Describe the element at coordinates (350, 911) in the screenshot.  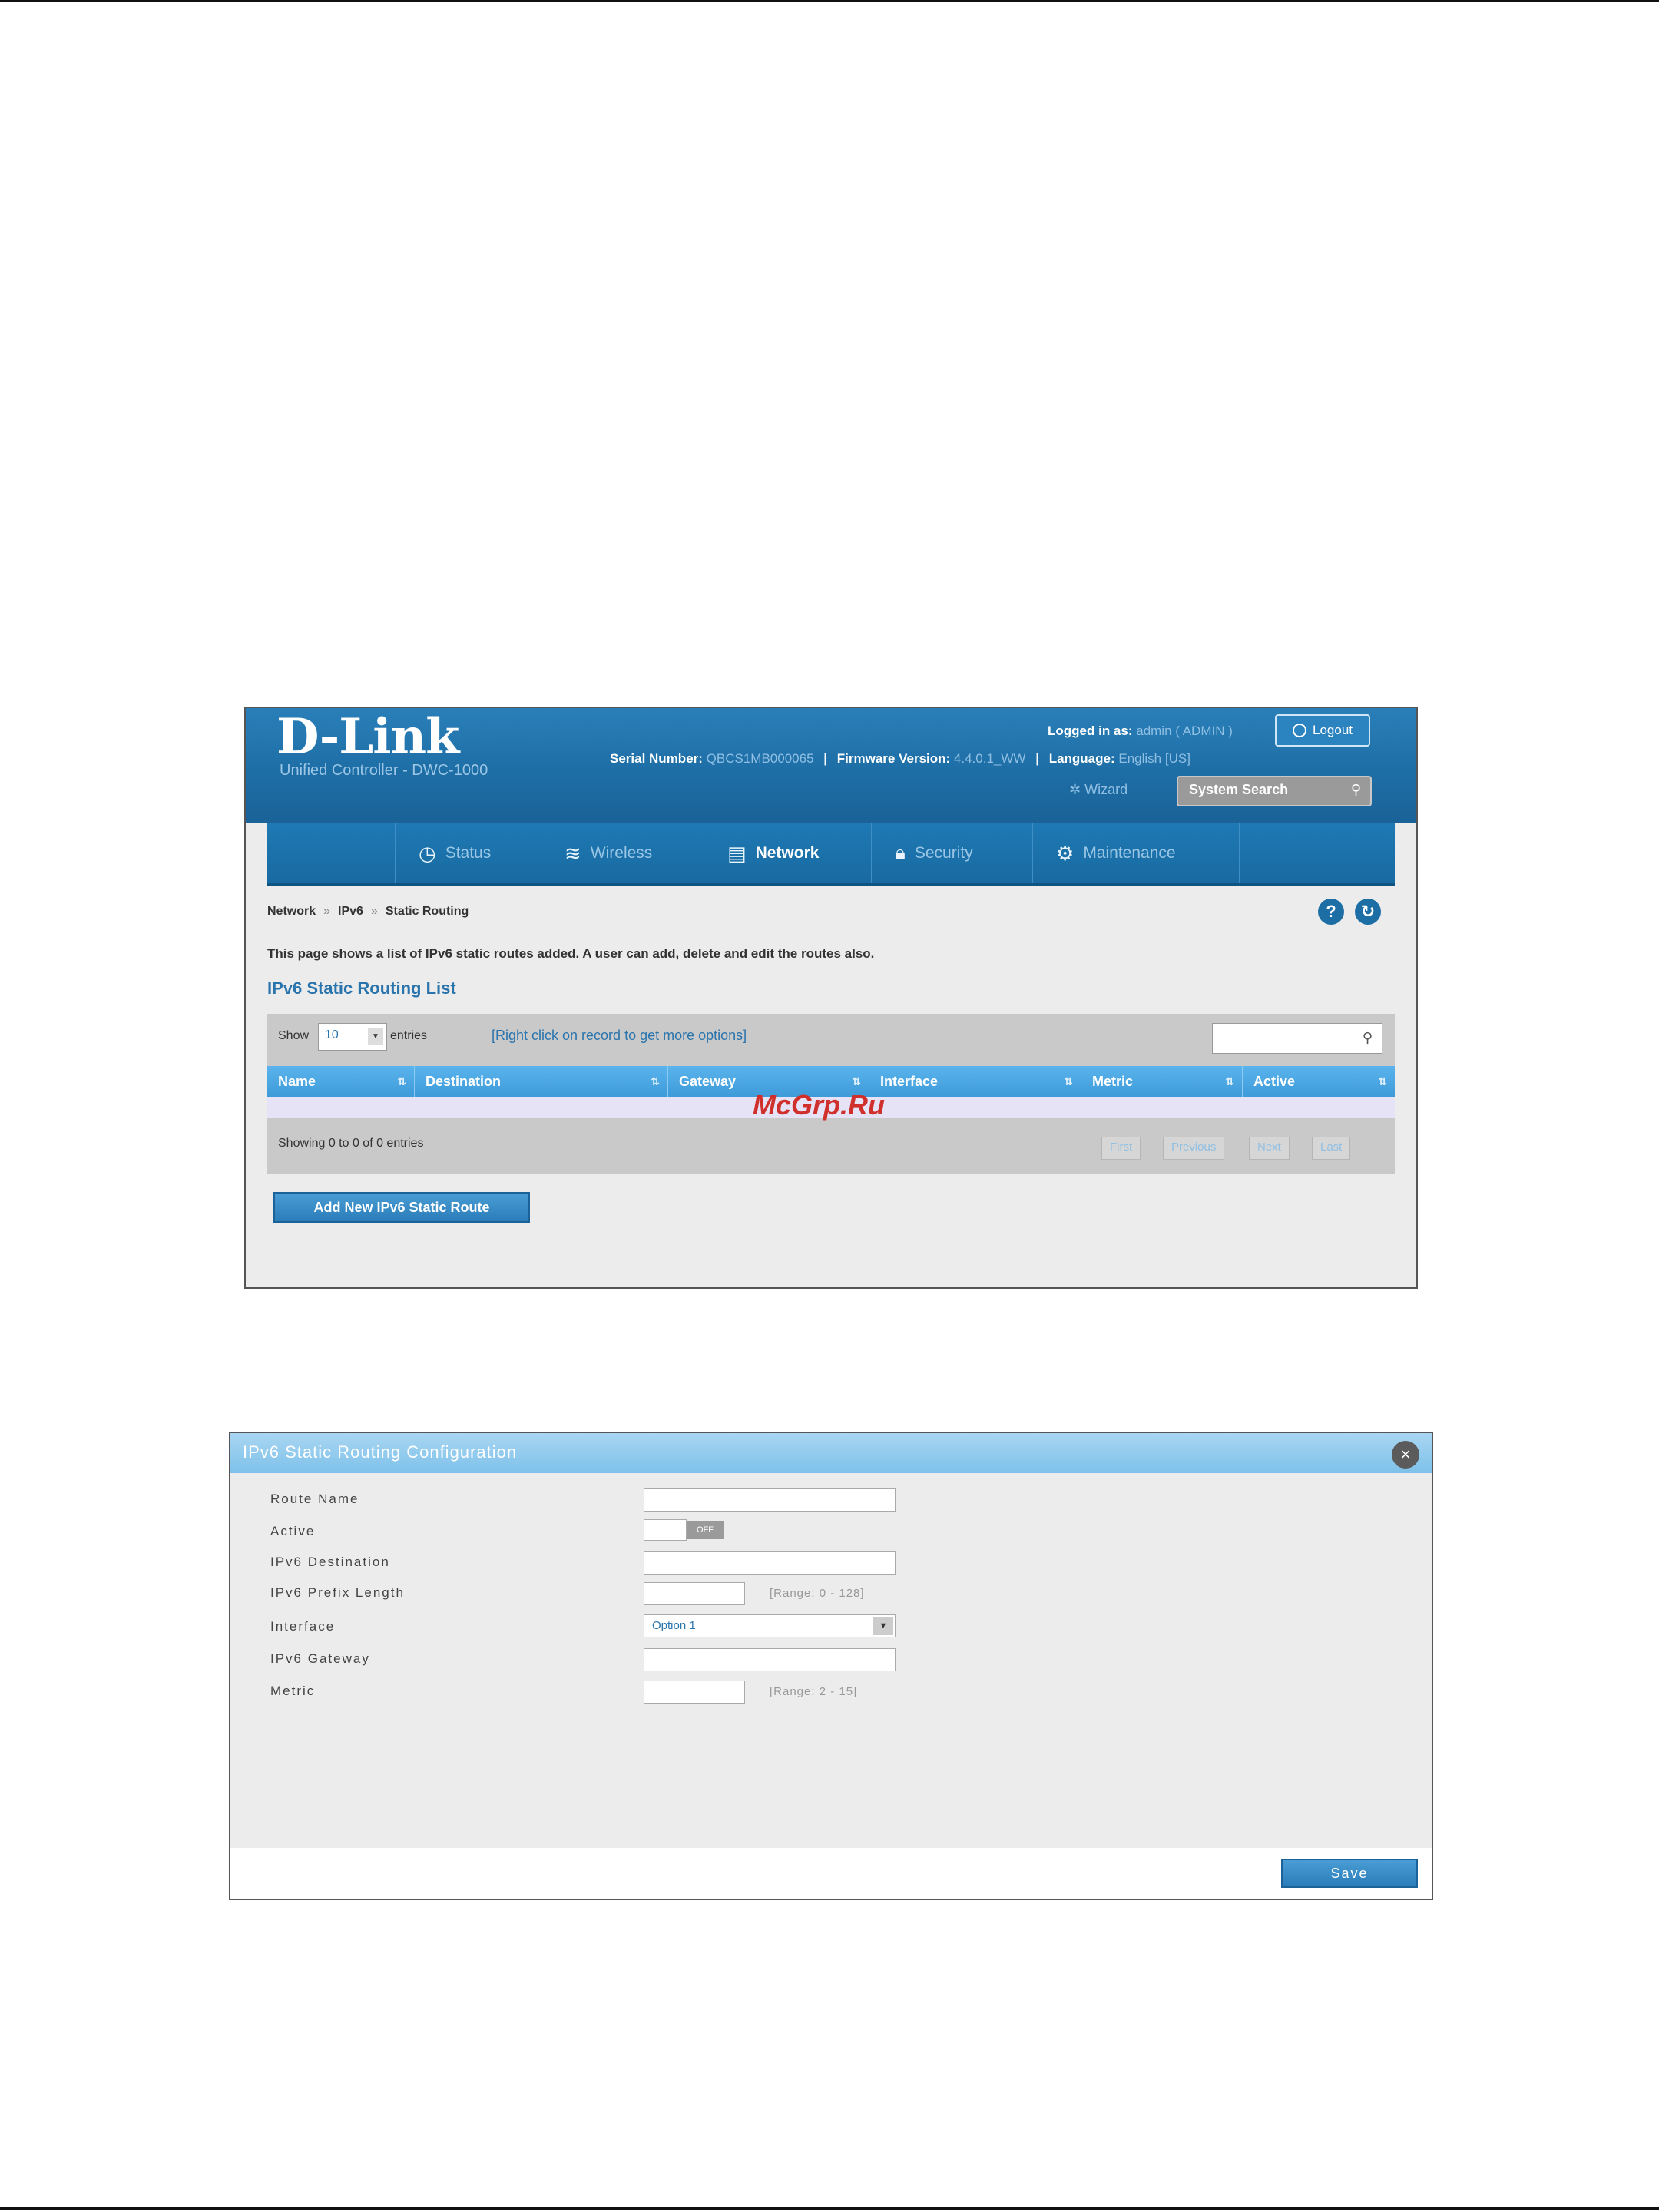
I see `breadcrumb-item: IPv6` at that location.